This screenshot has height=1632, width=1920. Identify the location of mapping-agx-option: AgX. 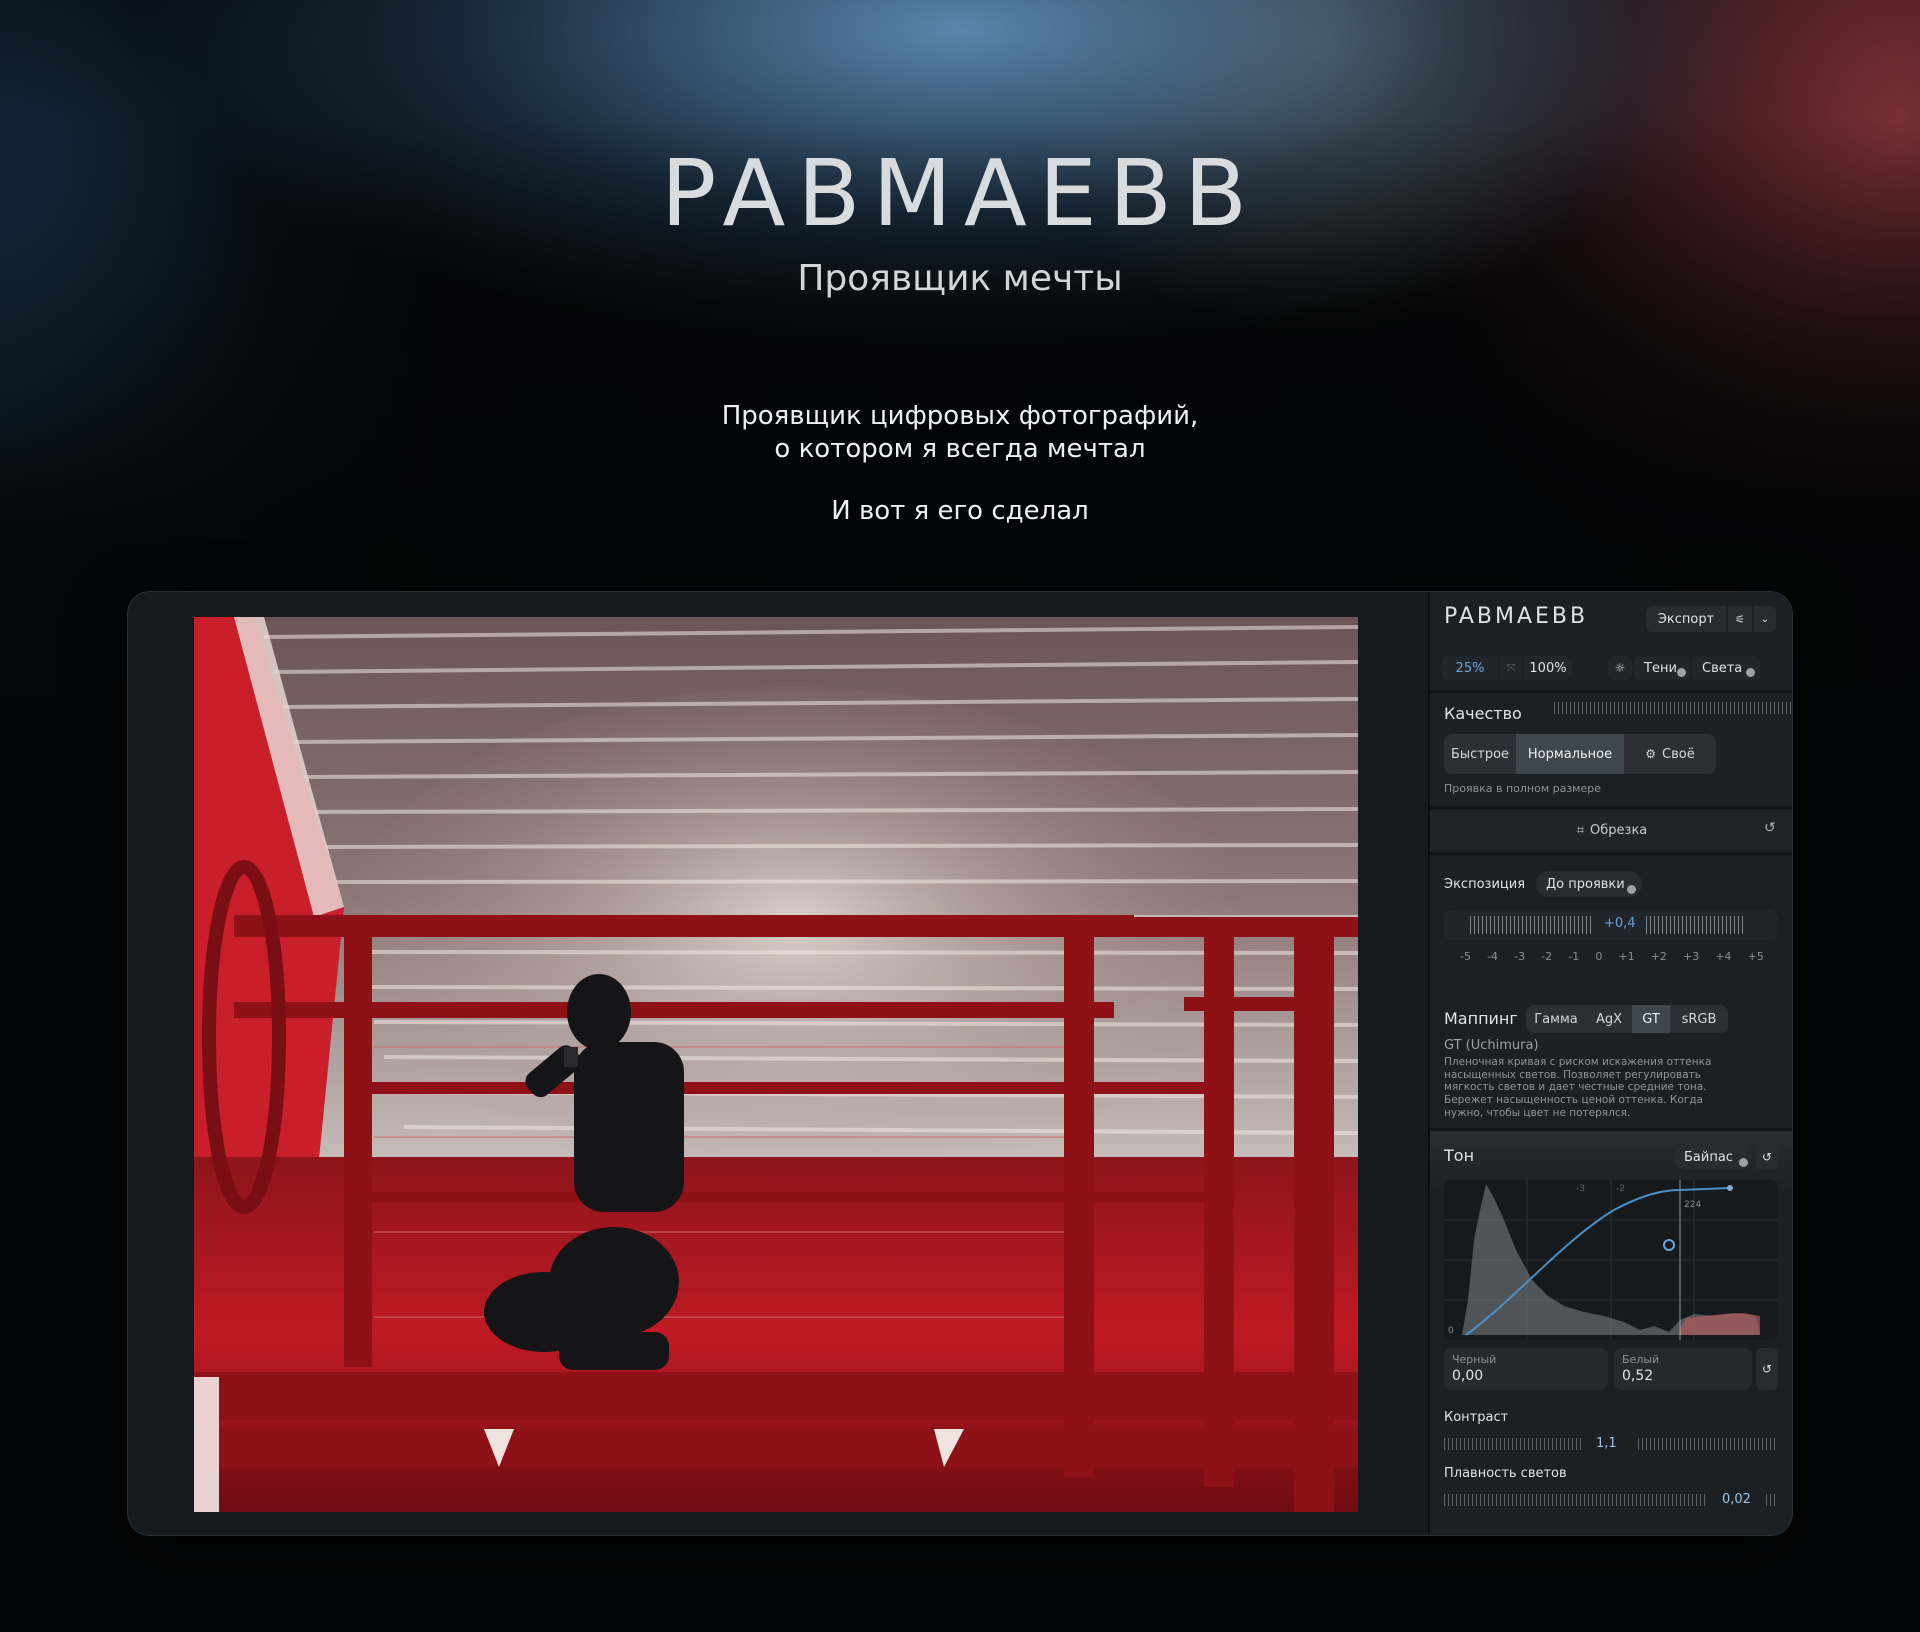
(1609, 1019).